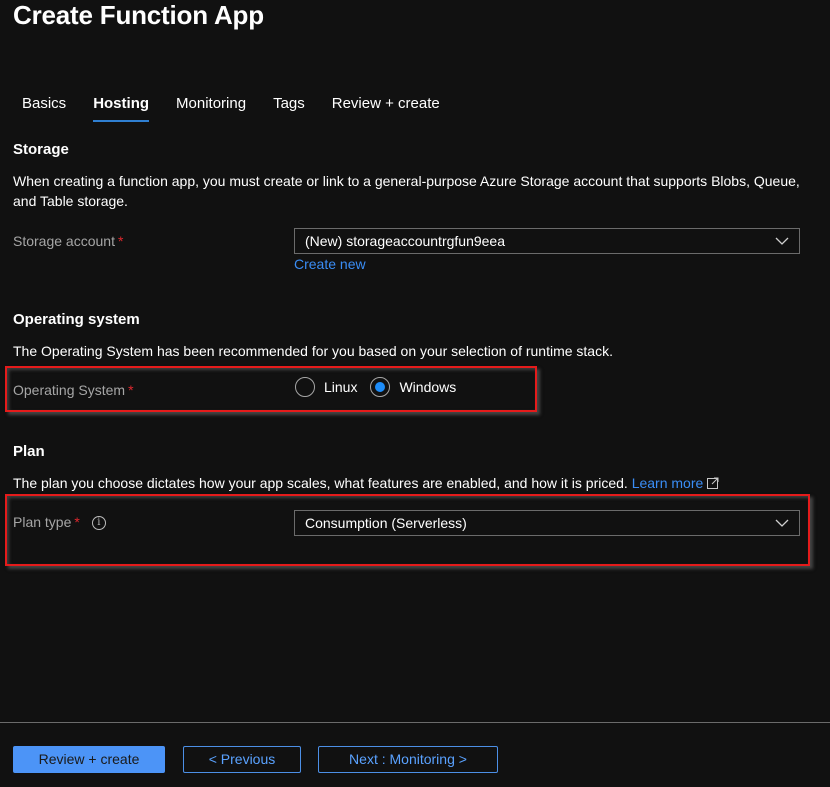 The height and width of the screenshot is (787, 830). I want to click on learn-more-link: Learn more, so click(668, 483).